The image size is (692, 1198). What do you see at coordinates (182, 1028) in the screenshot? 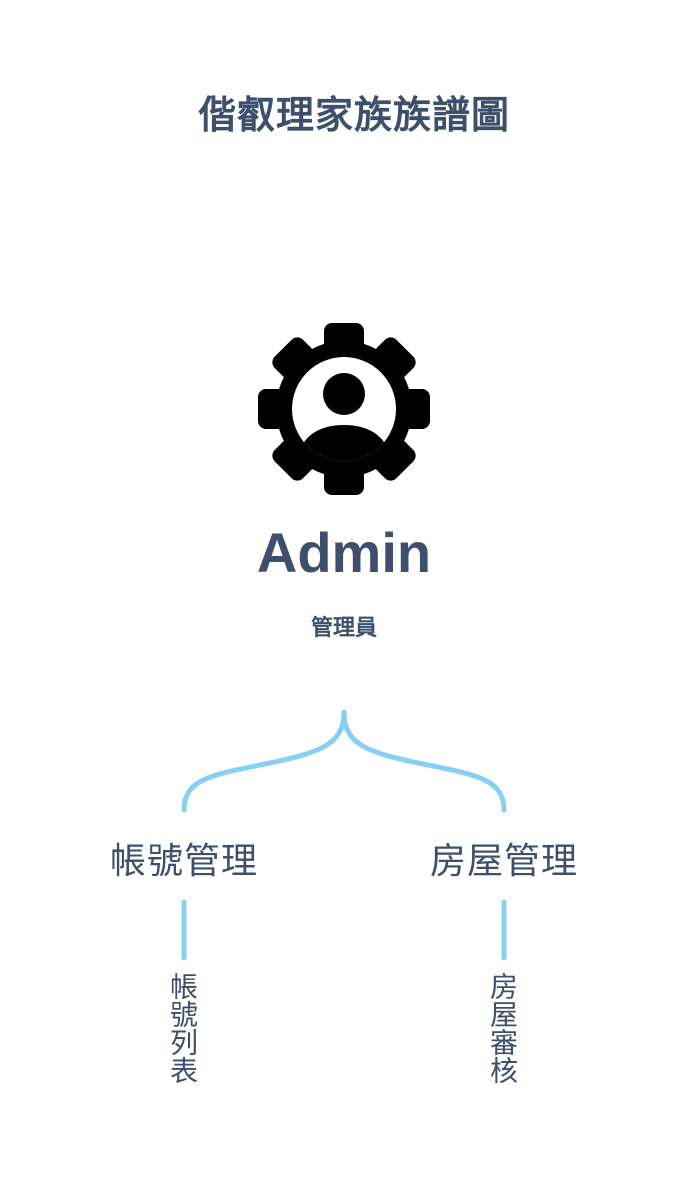
I see `leaf-account-list: 帳號列表` at bounding box center [182, 1028].